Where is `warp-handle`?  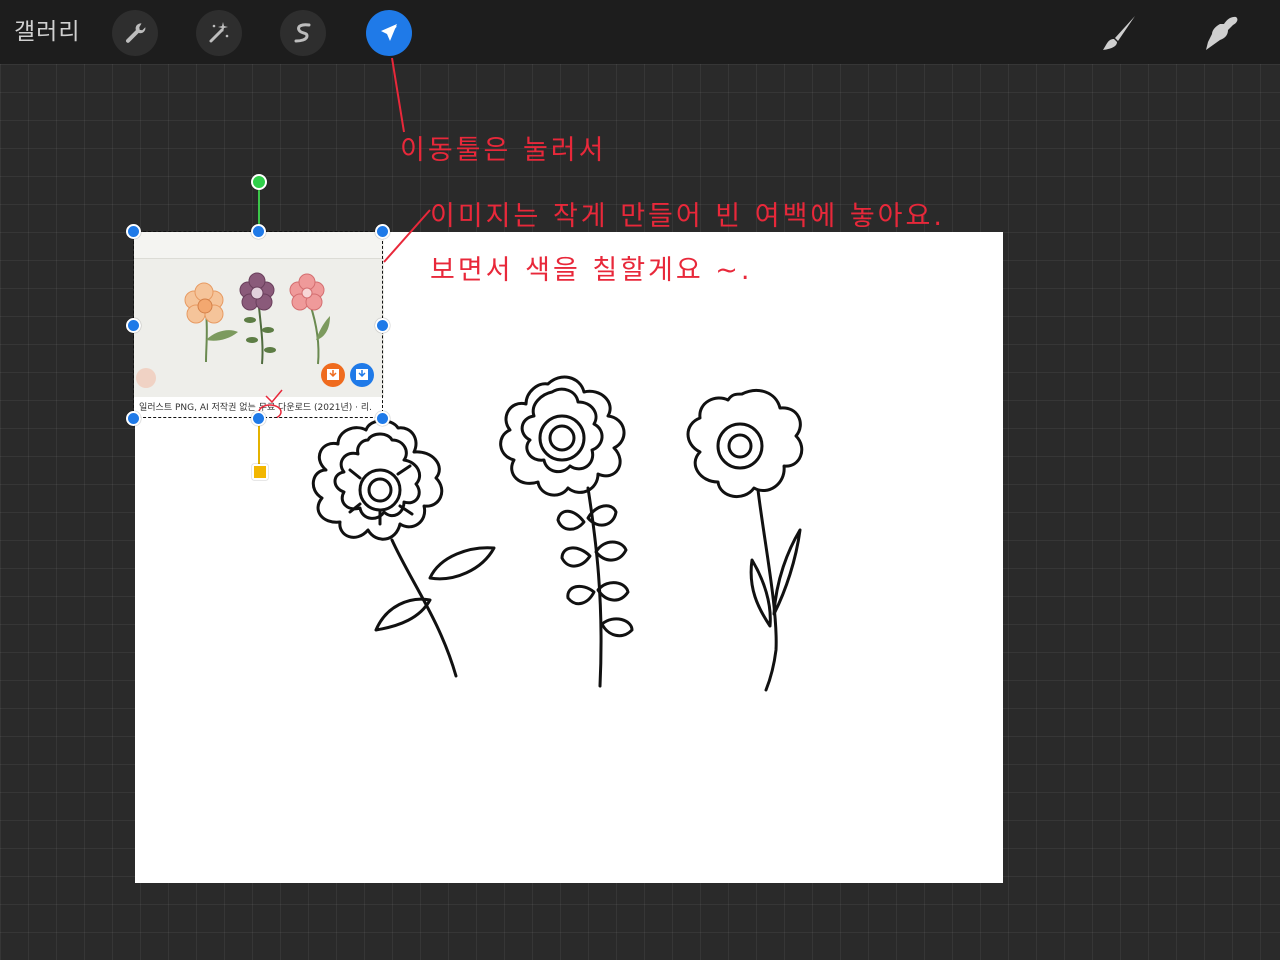 warp-handle is located at coordinates (260, 472).